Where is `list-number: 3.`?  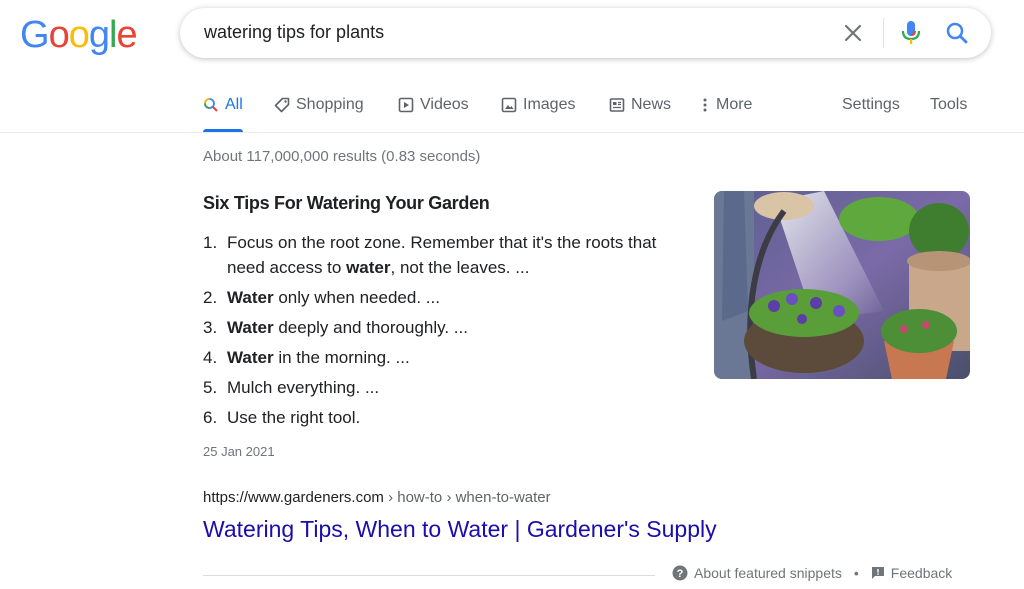
list-number: 3. is located at coordinates (210, 327).